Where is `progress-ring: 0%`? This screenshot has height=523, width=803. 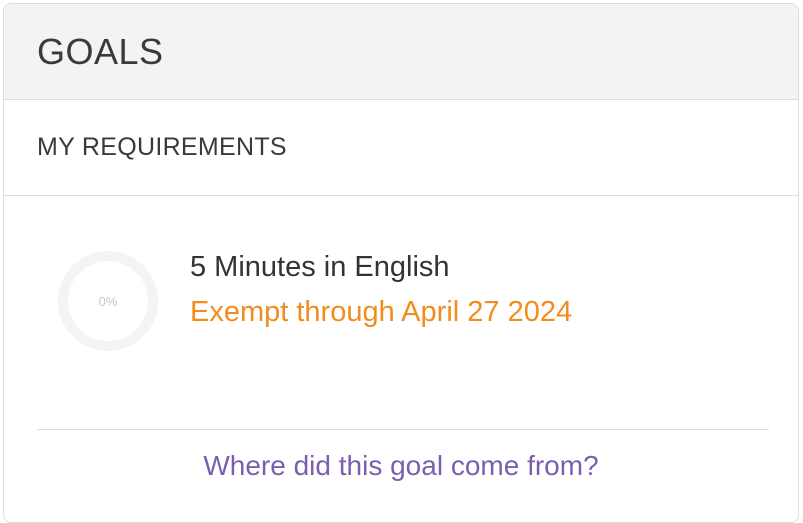 progress-ring: 0% is located at coordinates (108, 301).